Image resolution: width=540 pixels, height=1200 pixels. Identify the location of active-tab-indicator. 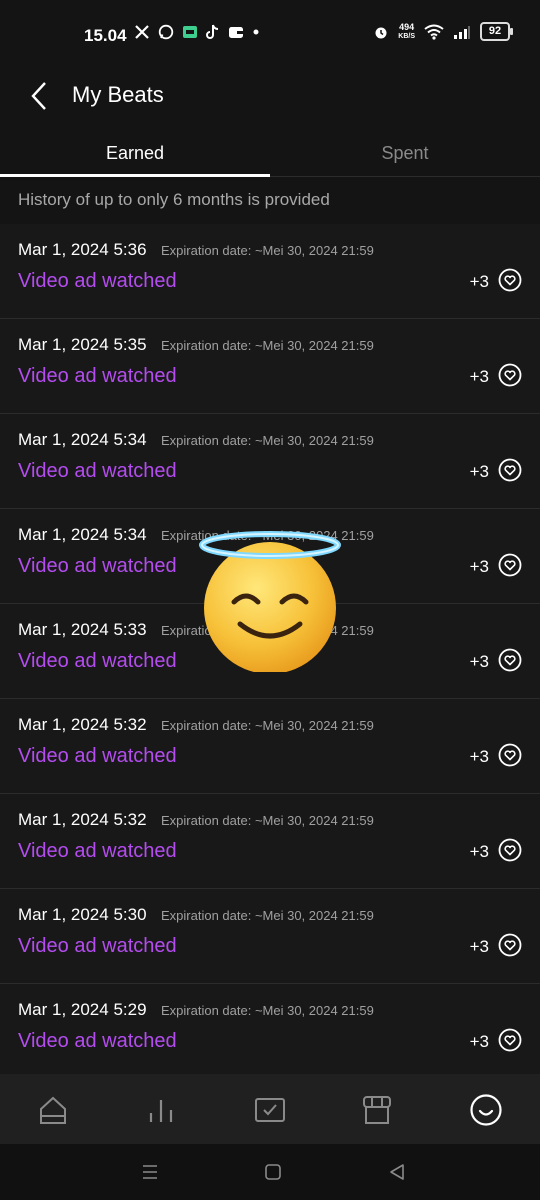
(135, 175).